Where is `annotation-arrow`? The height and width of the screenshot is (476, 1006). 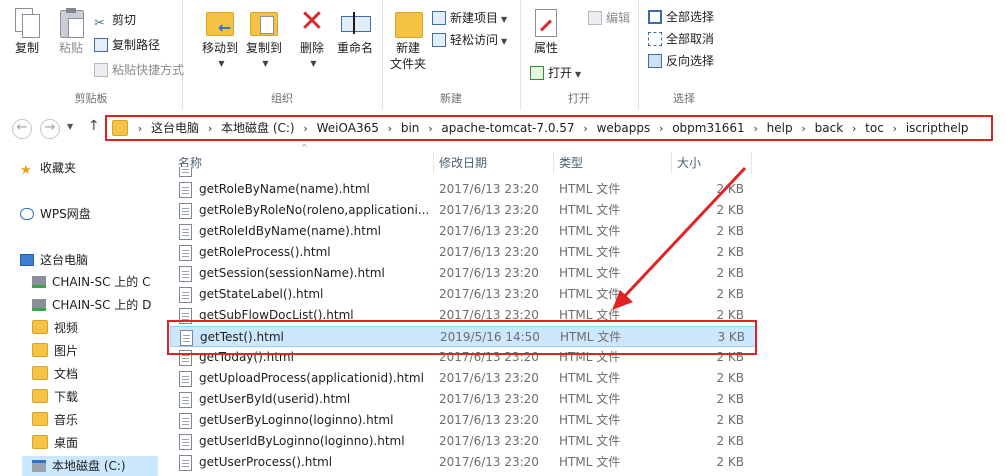
annotation-arrow is located at coordinates (679, 238).